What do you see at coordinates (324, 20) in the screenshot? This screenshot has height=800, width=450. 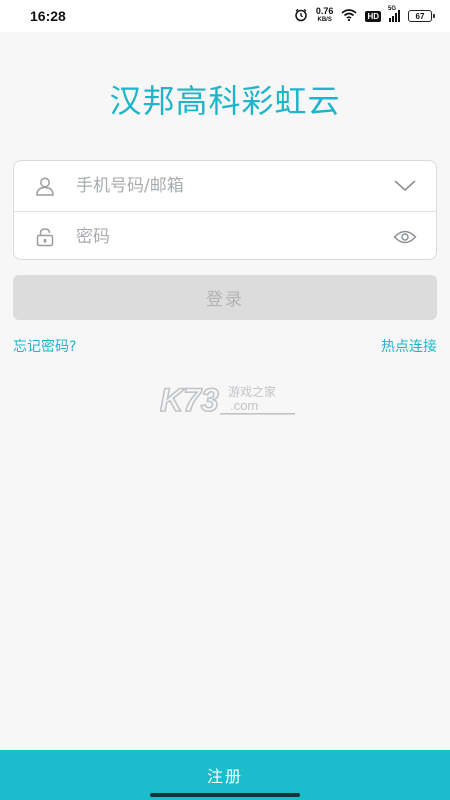 I see `network-speed-unit: KB/S` at bounding box center [324, 20].